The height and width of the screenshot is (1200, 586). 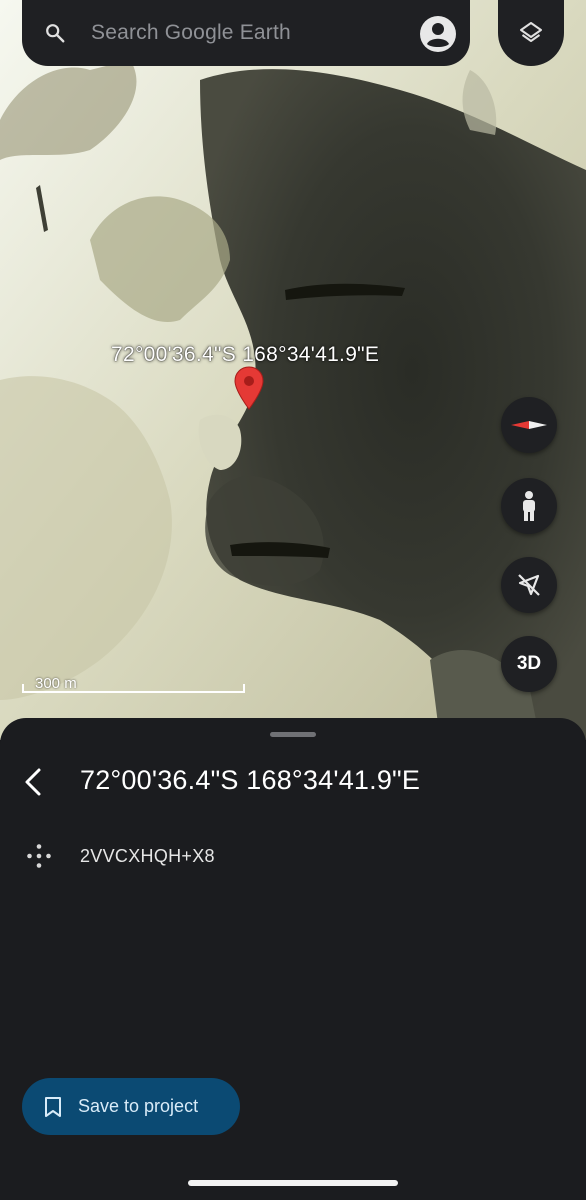 I want to click on account-circle-icon, so click(x=438, y=34).